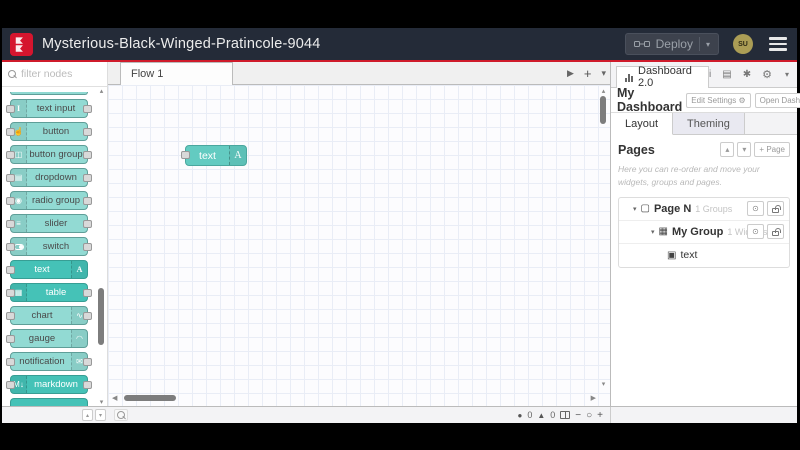 This screenshot has height=450, width=800. Describe the element at coordinates (87, 415) in the screenshot. I see `palette-footer-up-button: ▴` at that location.